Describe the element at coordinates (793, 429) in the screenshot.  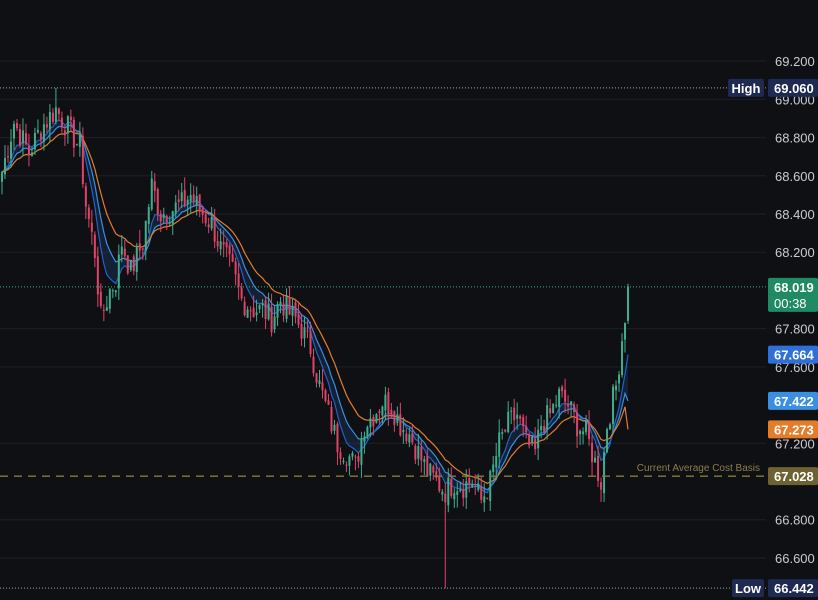
I see `ma-slow-tag: 67.273` at that location.